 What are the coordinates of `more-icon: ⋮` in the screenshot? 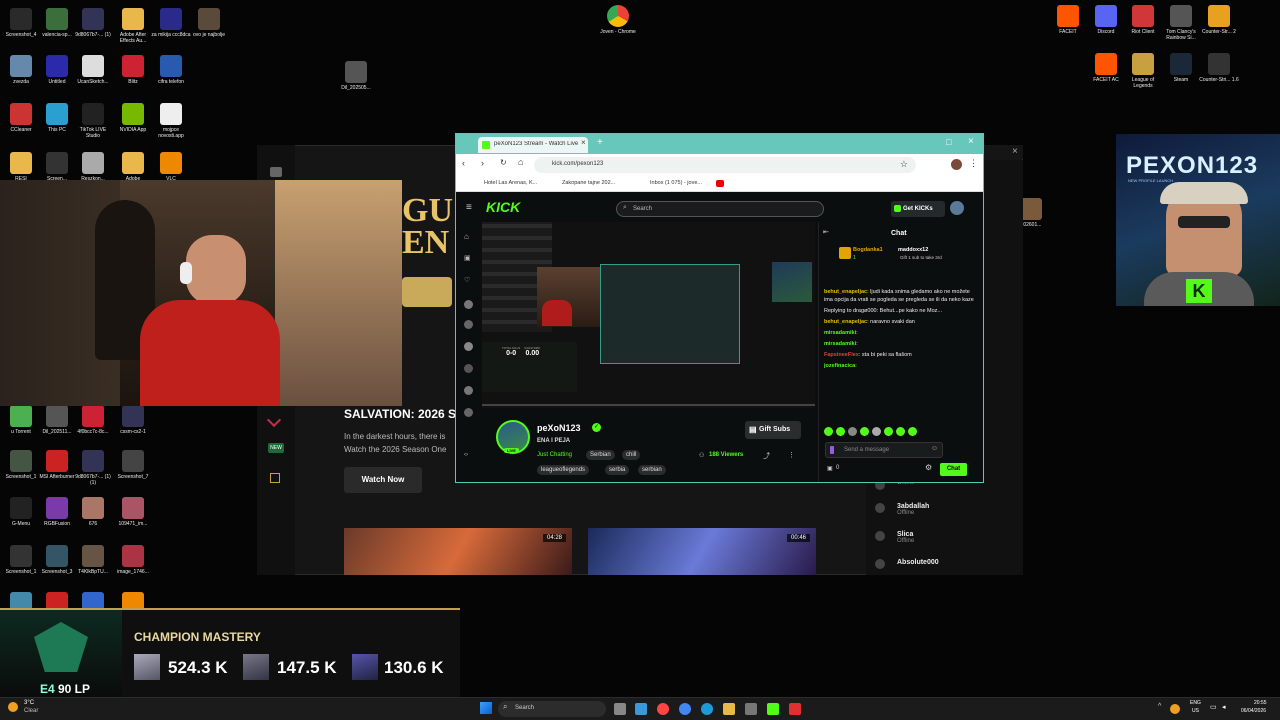 It's located at (791, 455).